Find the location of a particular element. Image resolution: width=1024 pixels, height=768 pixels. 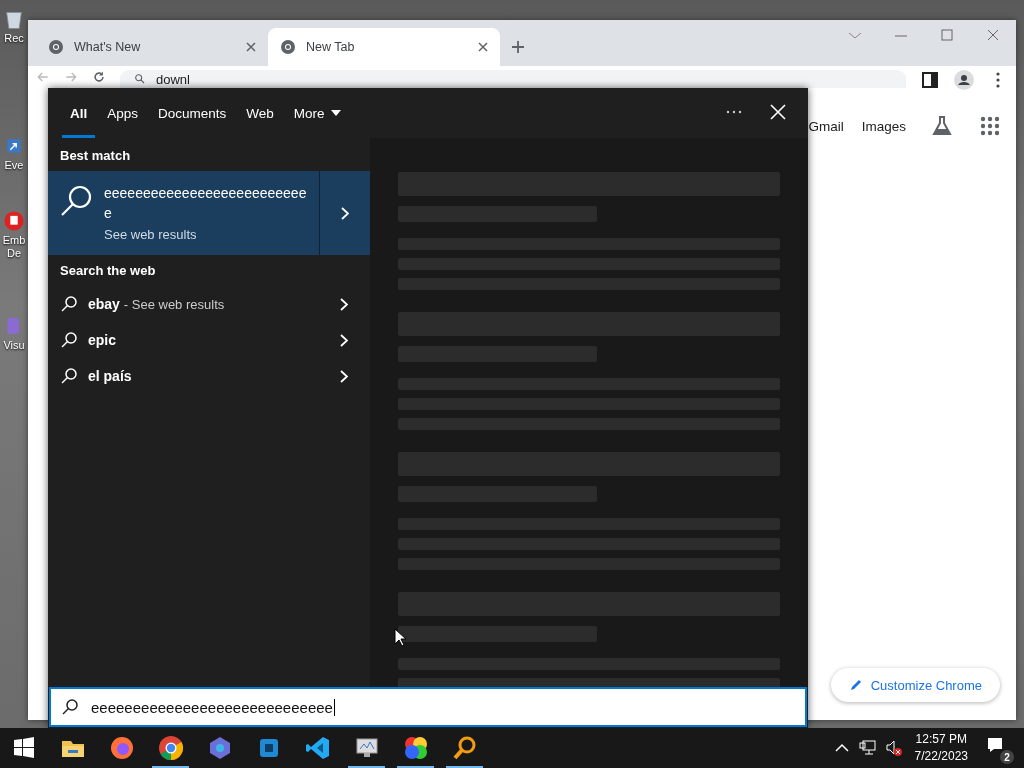

code-editor-icon is located at coordinates (317, 748).